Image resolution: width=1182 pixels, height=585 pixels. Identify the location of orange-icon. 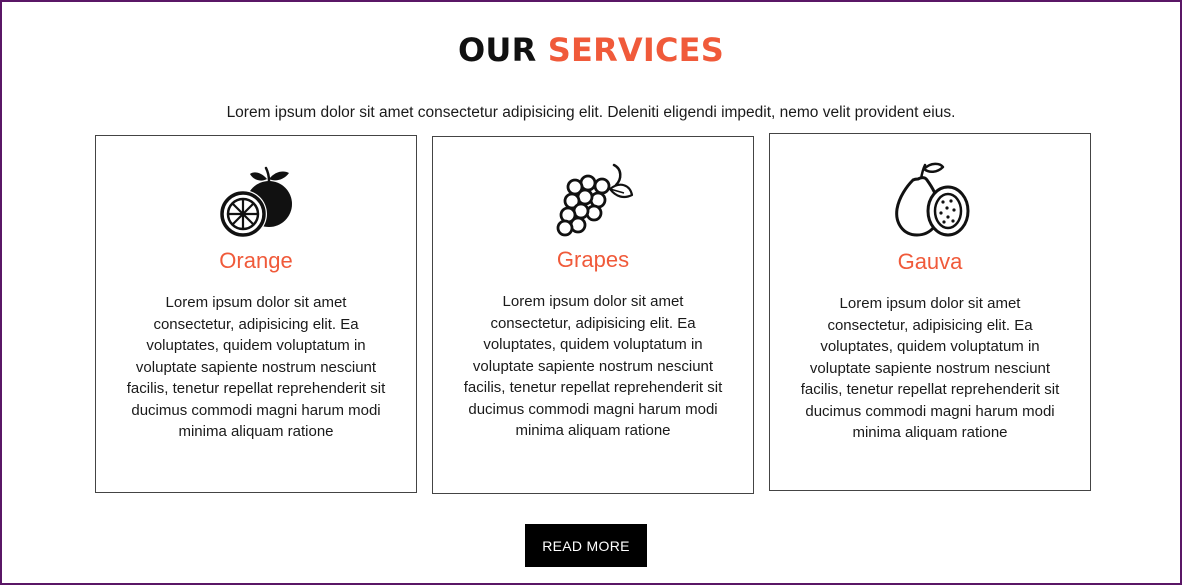
(257, 200).